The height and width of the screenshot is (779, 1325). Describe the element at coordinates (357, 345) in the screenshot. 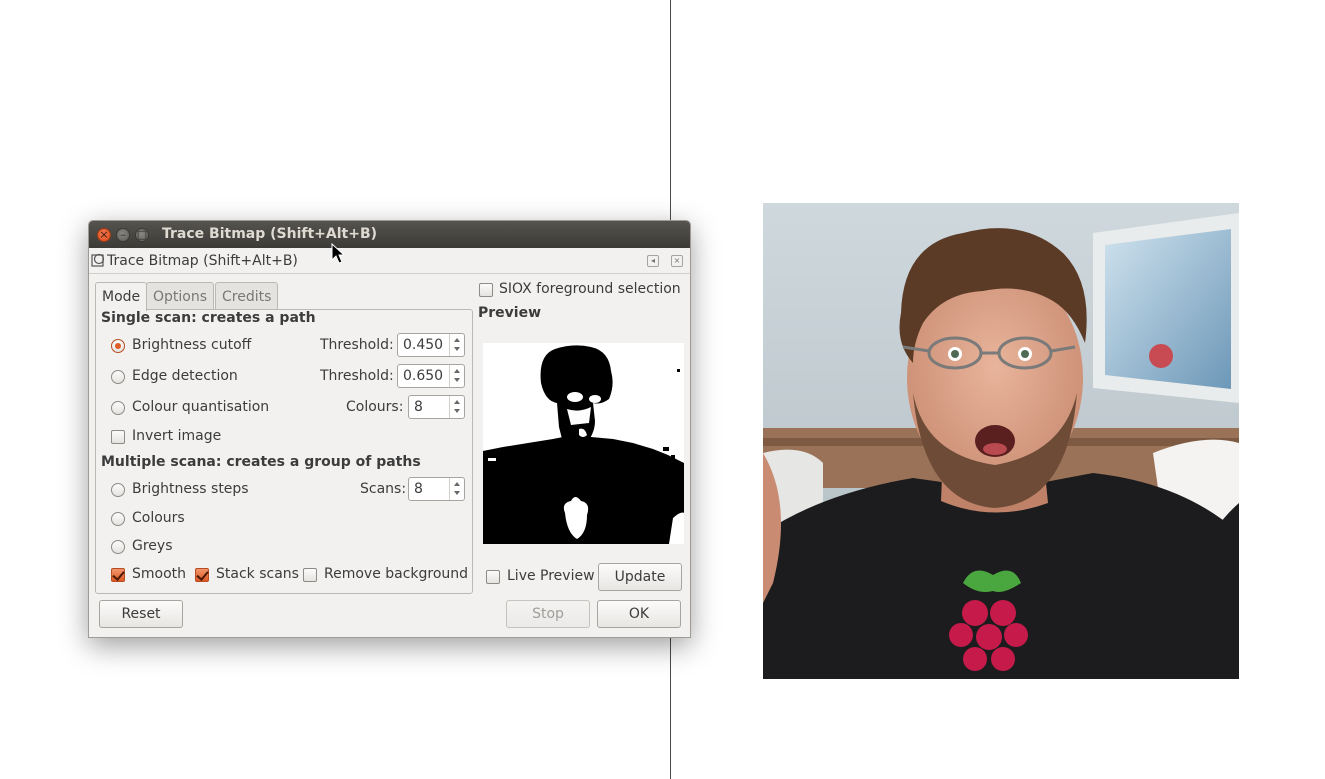

I see `brightness-threshold-label: Threshold:` at that location.